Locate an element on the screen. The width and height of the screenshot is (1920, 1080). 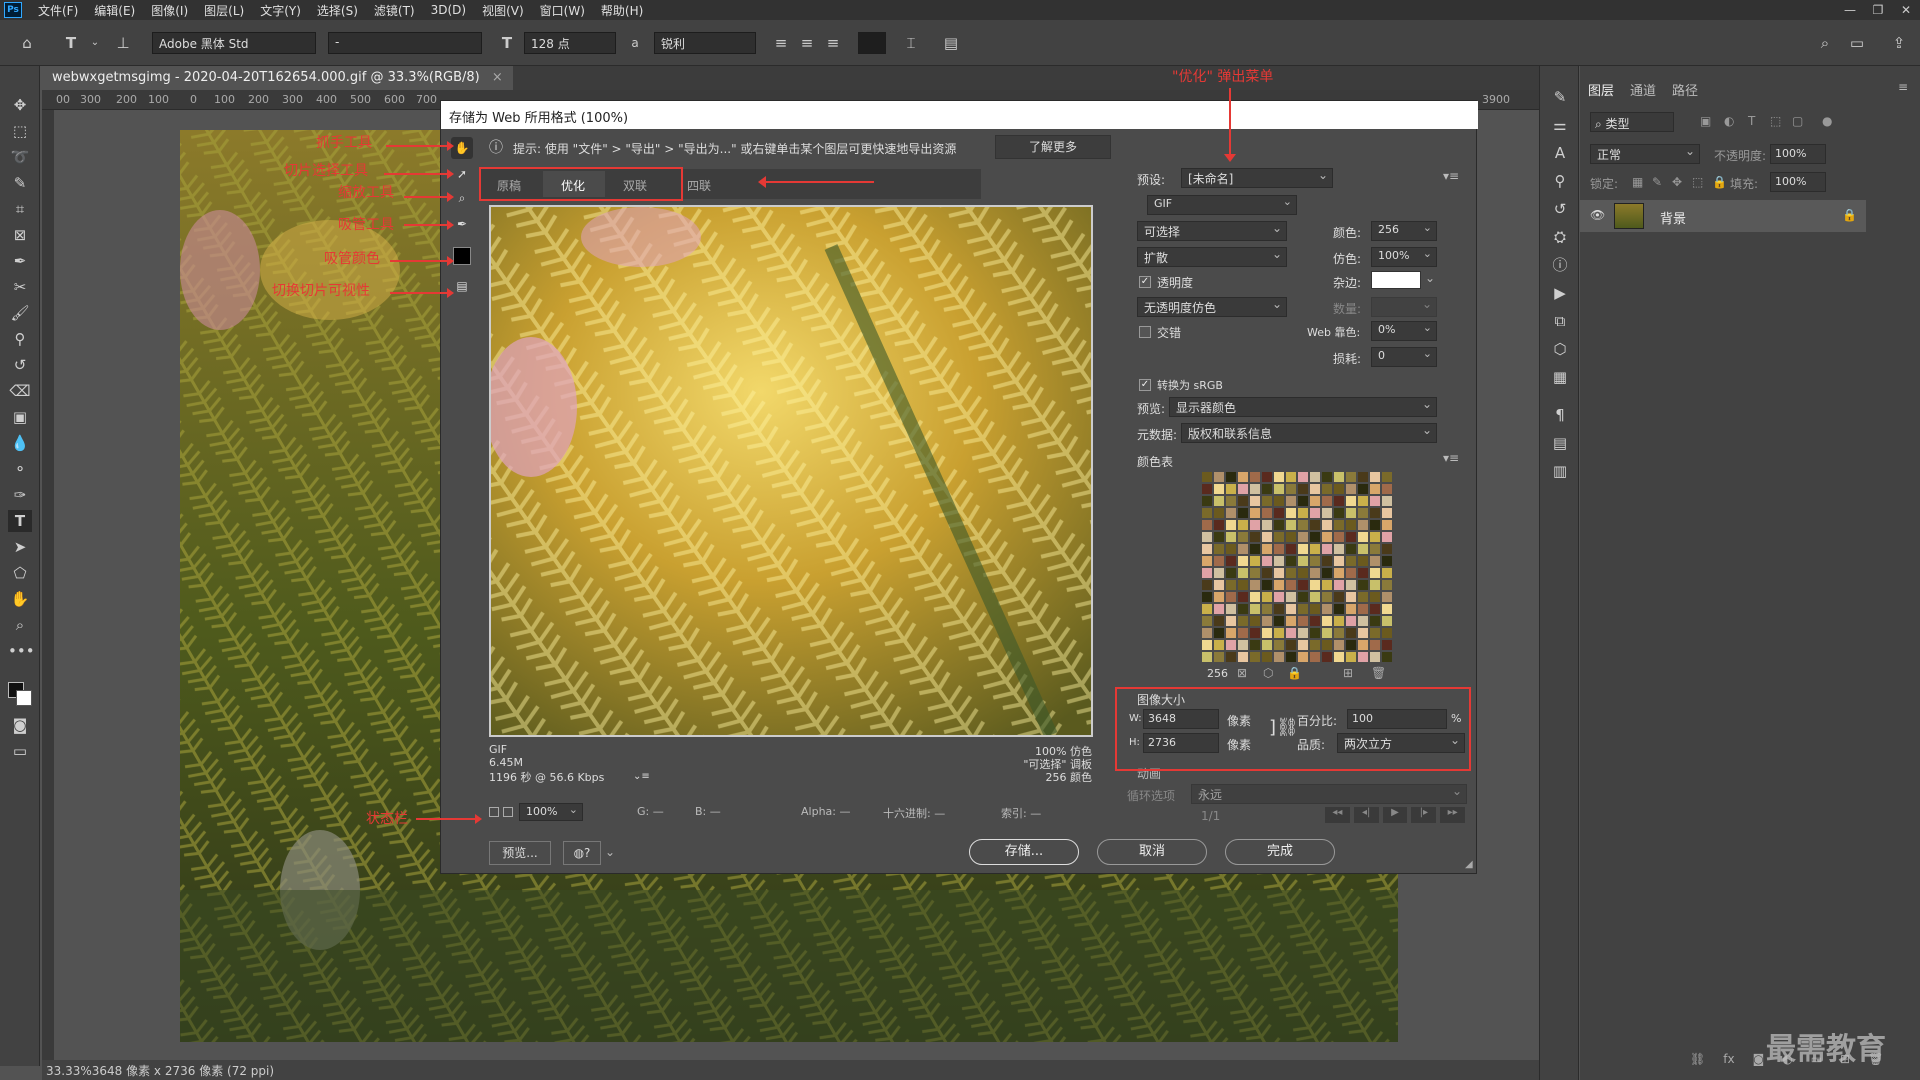
frame-tool-icon: ⊠ is located at coordinates (20, 235).